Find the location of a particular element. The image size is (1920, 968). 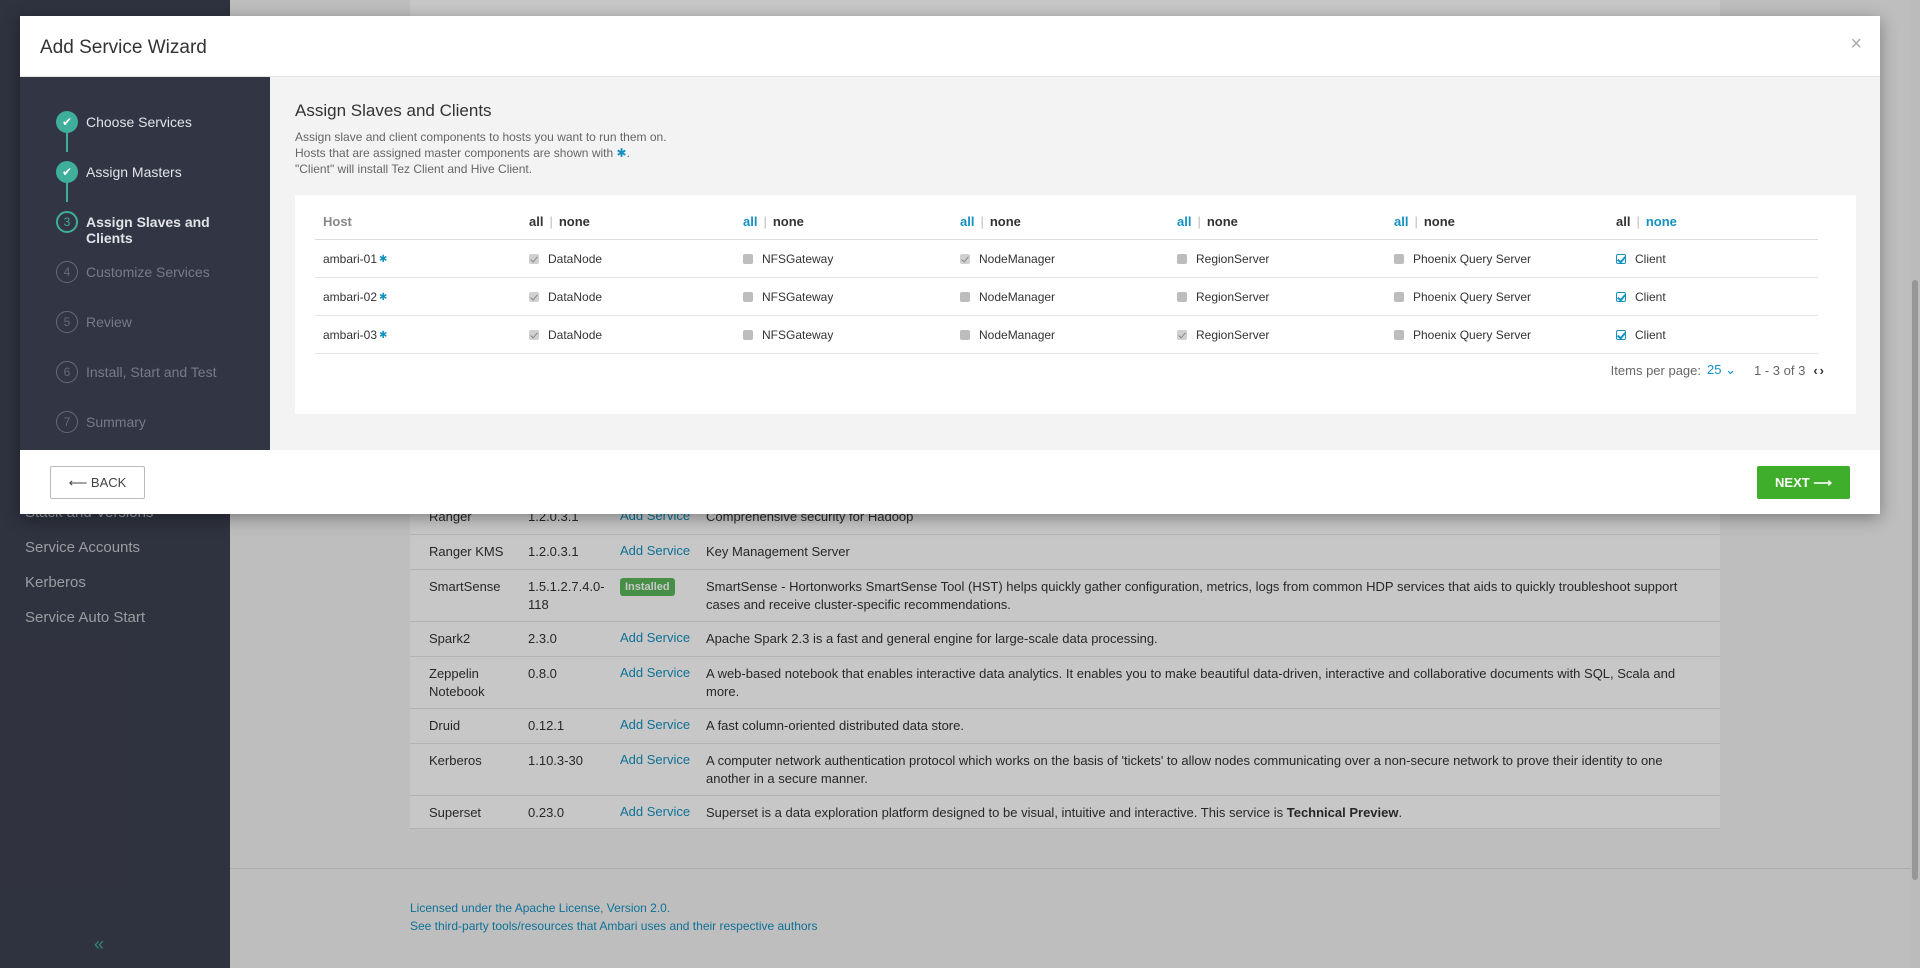

regionserver-all-link: all is located at coordinates (1184, 221).